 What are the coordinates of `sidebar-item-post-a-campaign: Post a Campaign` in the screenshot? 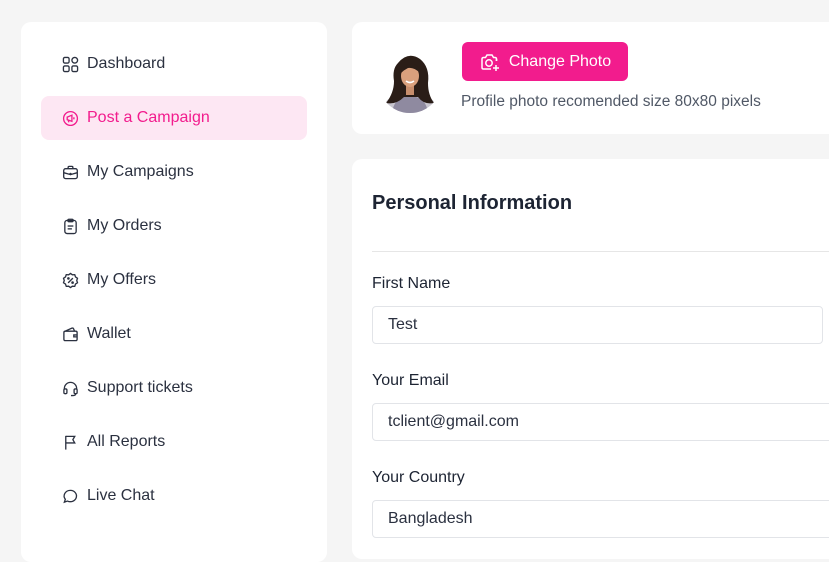 It's located at (174, 118).